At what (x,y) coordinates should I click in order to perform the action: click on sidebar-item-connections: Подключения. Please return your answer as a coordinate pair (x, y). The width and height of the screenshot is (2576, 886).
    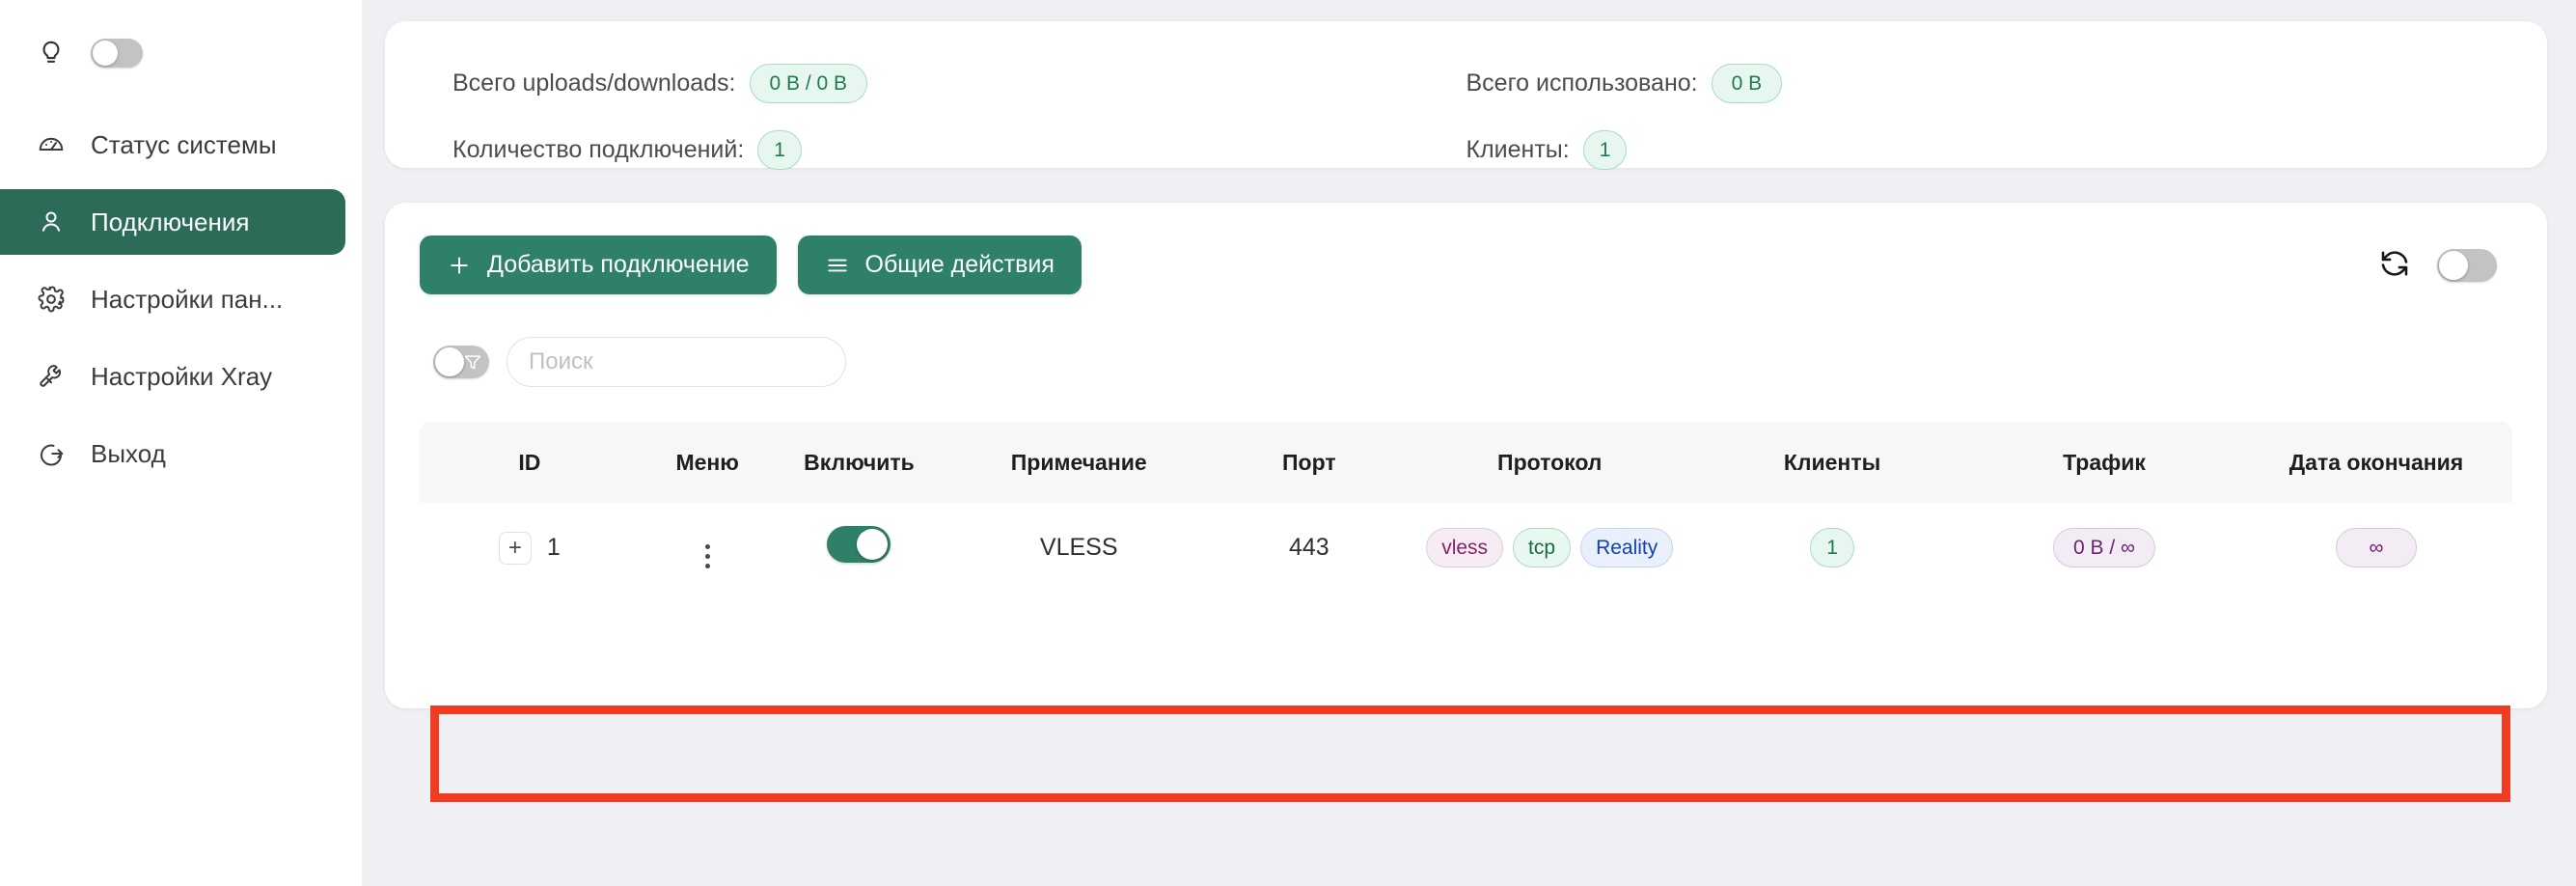
    Looking at the image, I should click on (172, 222).